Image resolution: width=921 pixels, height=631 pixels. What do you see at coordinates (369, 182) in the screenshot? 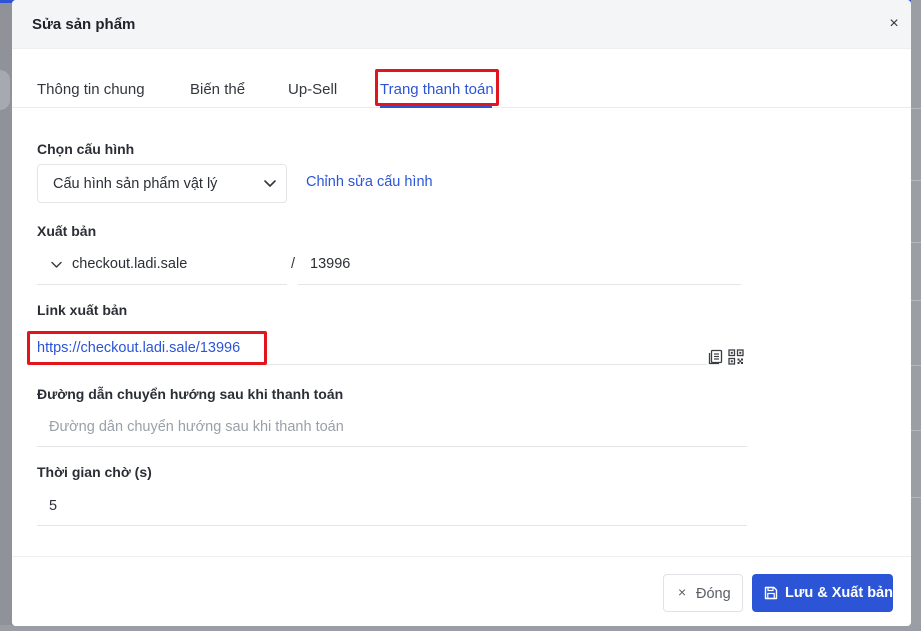
I see `edit-config-link: Chỉnh sửa cấu hình` at bounding box center [369, 182].